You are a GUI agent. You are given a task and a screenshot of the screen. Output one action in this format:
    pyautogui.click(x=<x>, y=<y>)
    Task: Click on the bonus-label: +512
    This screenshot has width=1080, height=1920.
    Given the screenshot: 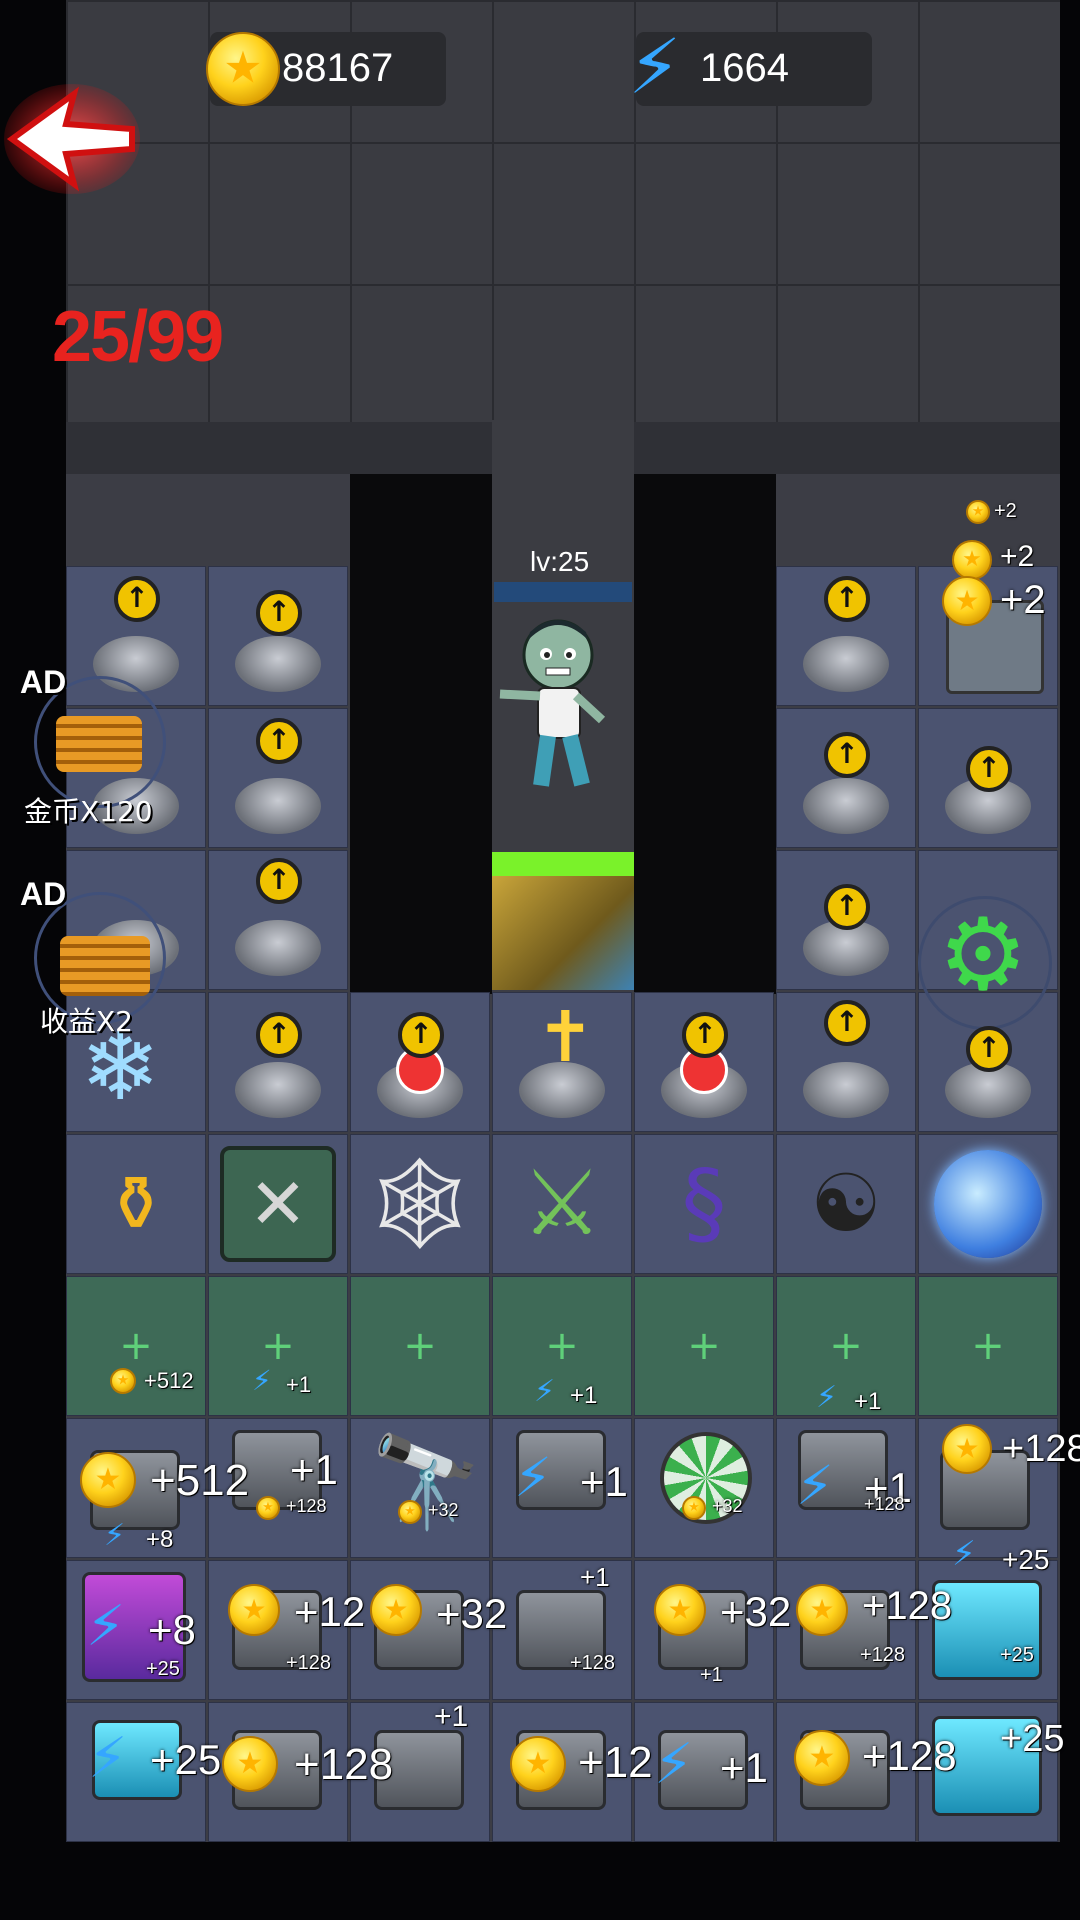 What is the action you would take?
    pyautogui.click(x=169, y=1380)
    